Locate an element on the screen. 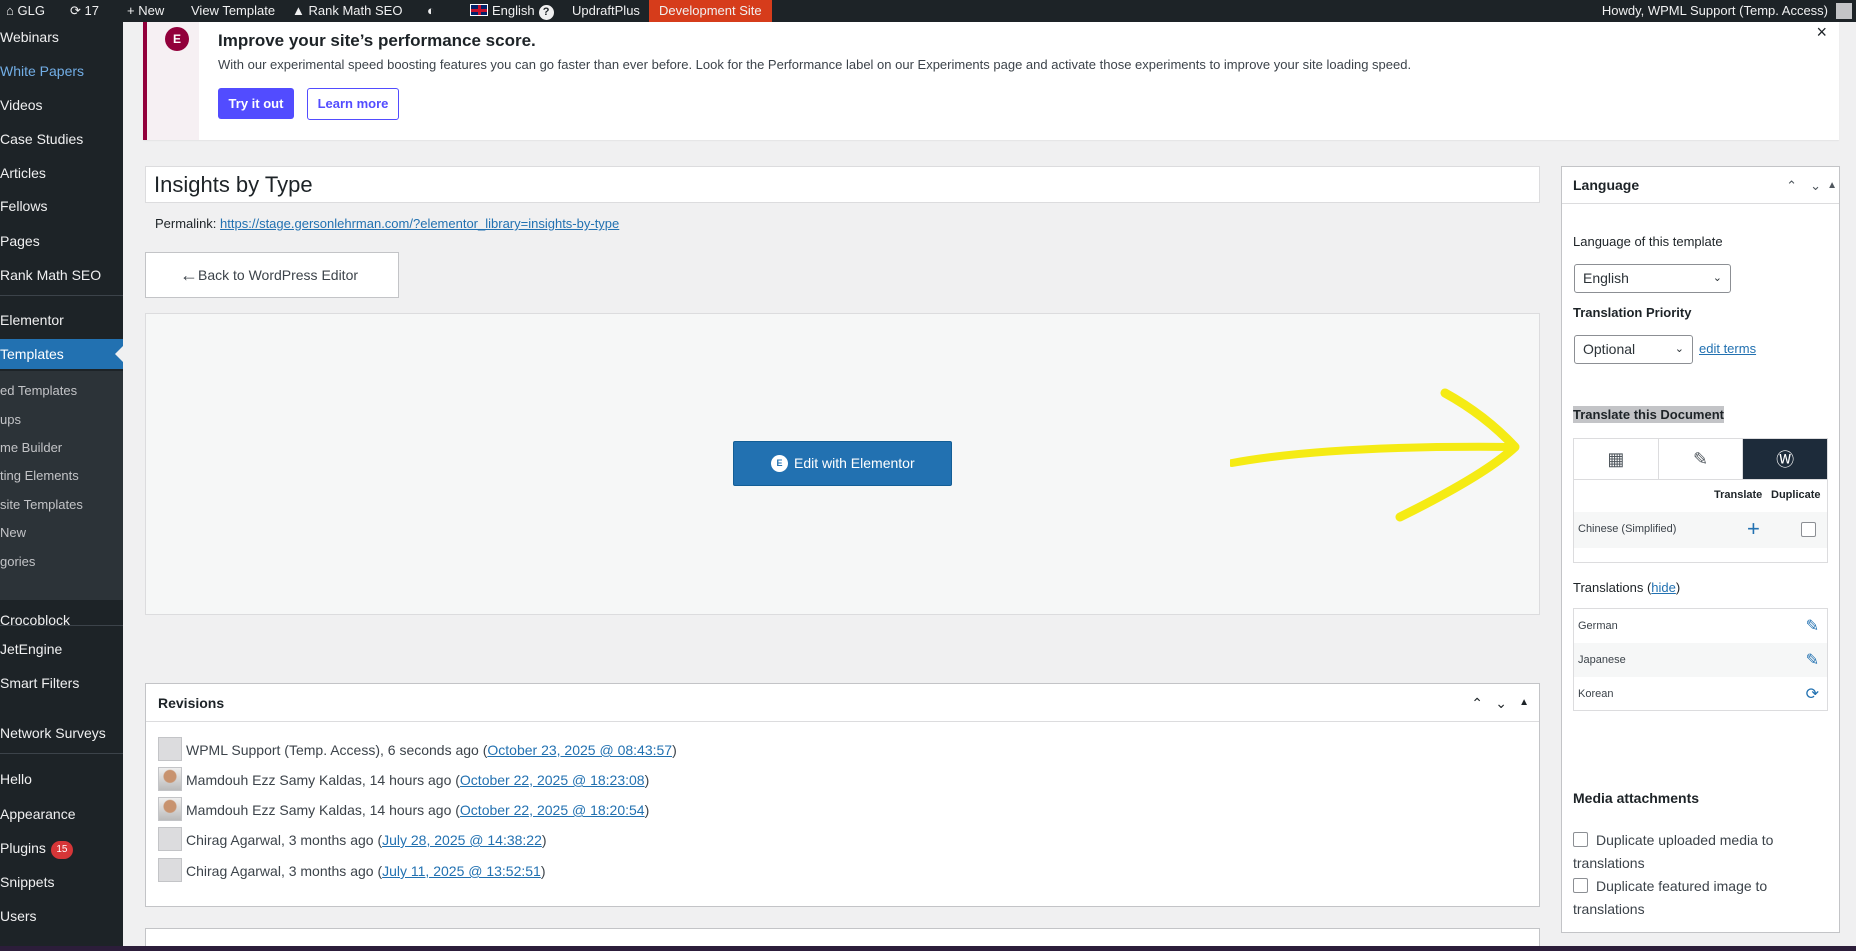 Image resolution: width=1856 pixels, height=951 pixels. menu-smart-filters: Smart Filters is located at coordinates (61, 683).